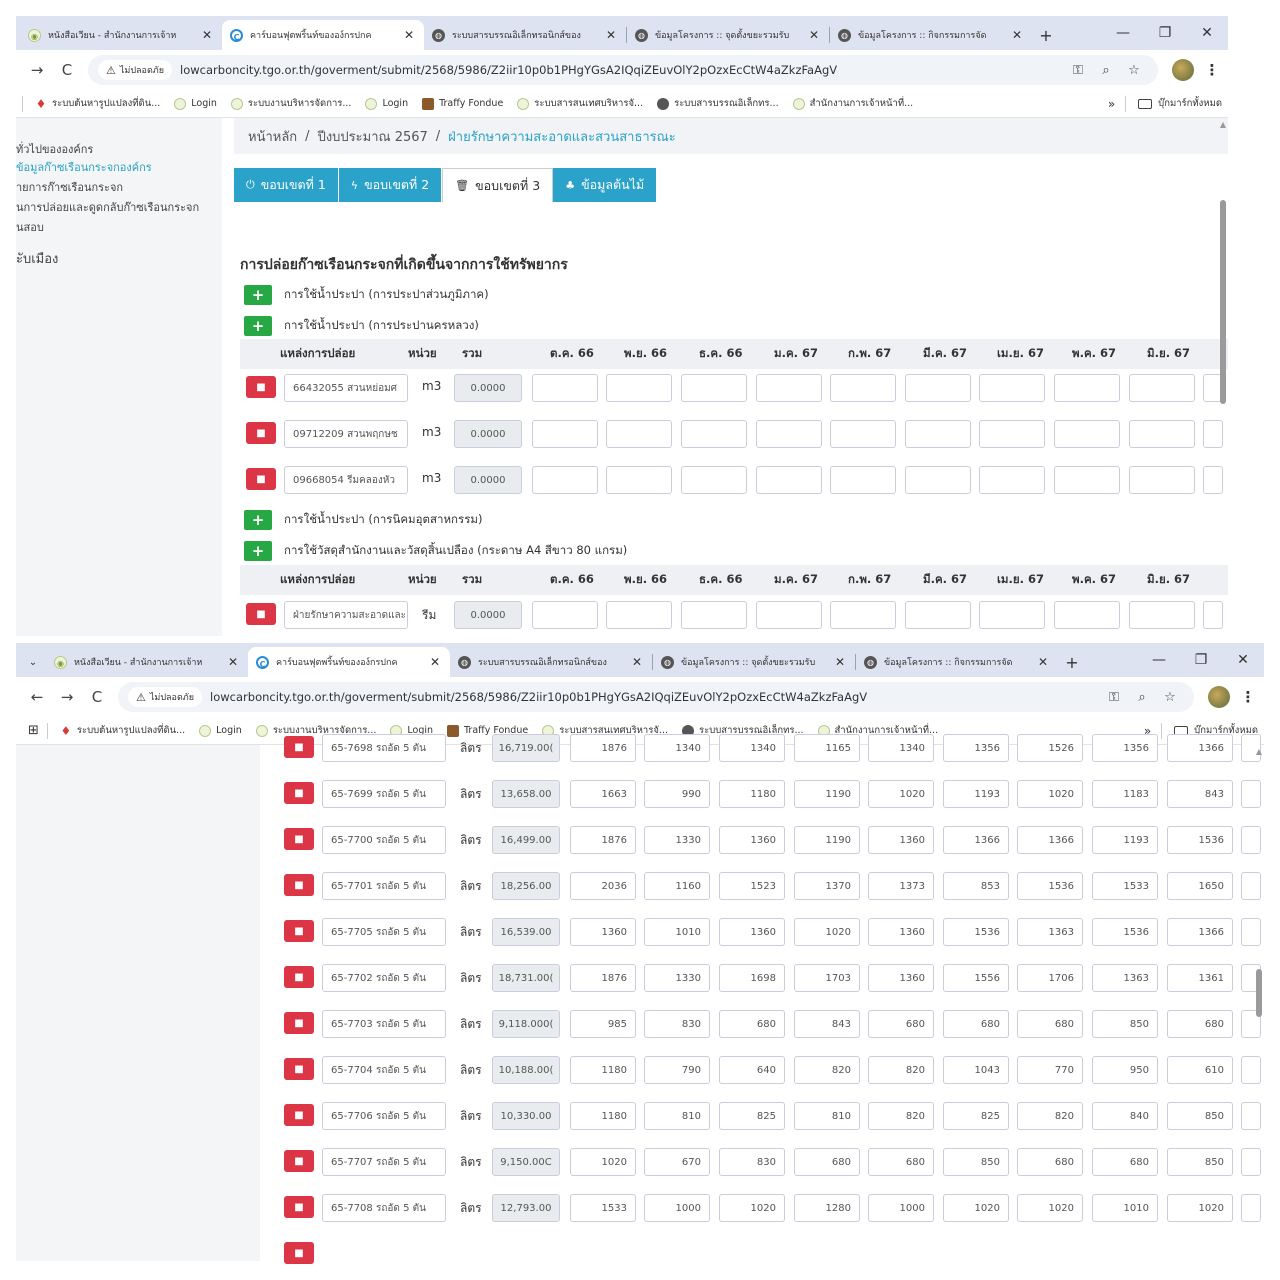  Describe the element at coordinates (752, 1070) in the screenshot. I see `month-input: 640` at that location.